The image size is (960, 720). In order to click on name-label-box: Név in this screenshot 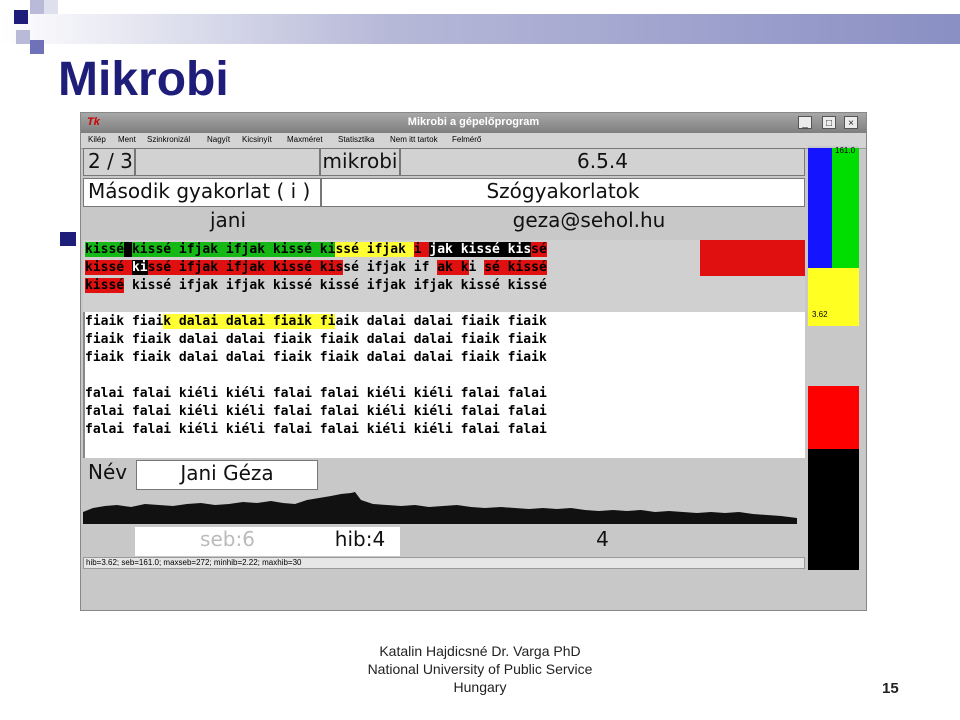, I will do `click(109, 475)`.